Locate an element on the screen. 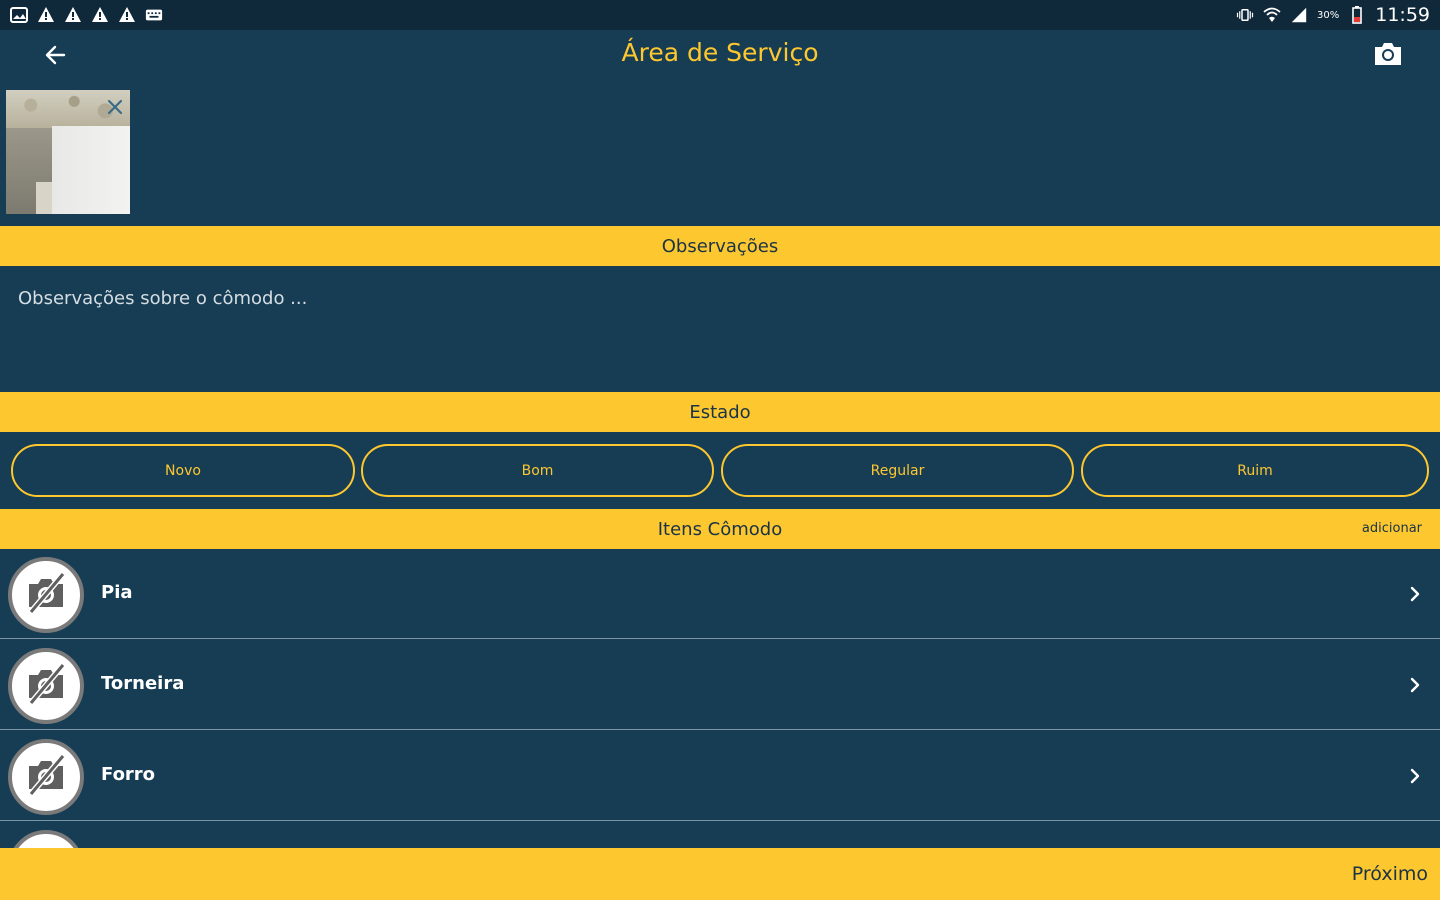 The image size is (1440, 900). status-left-icons is located at coordinates (86, 15).